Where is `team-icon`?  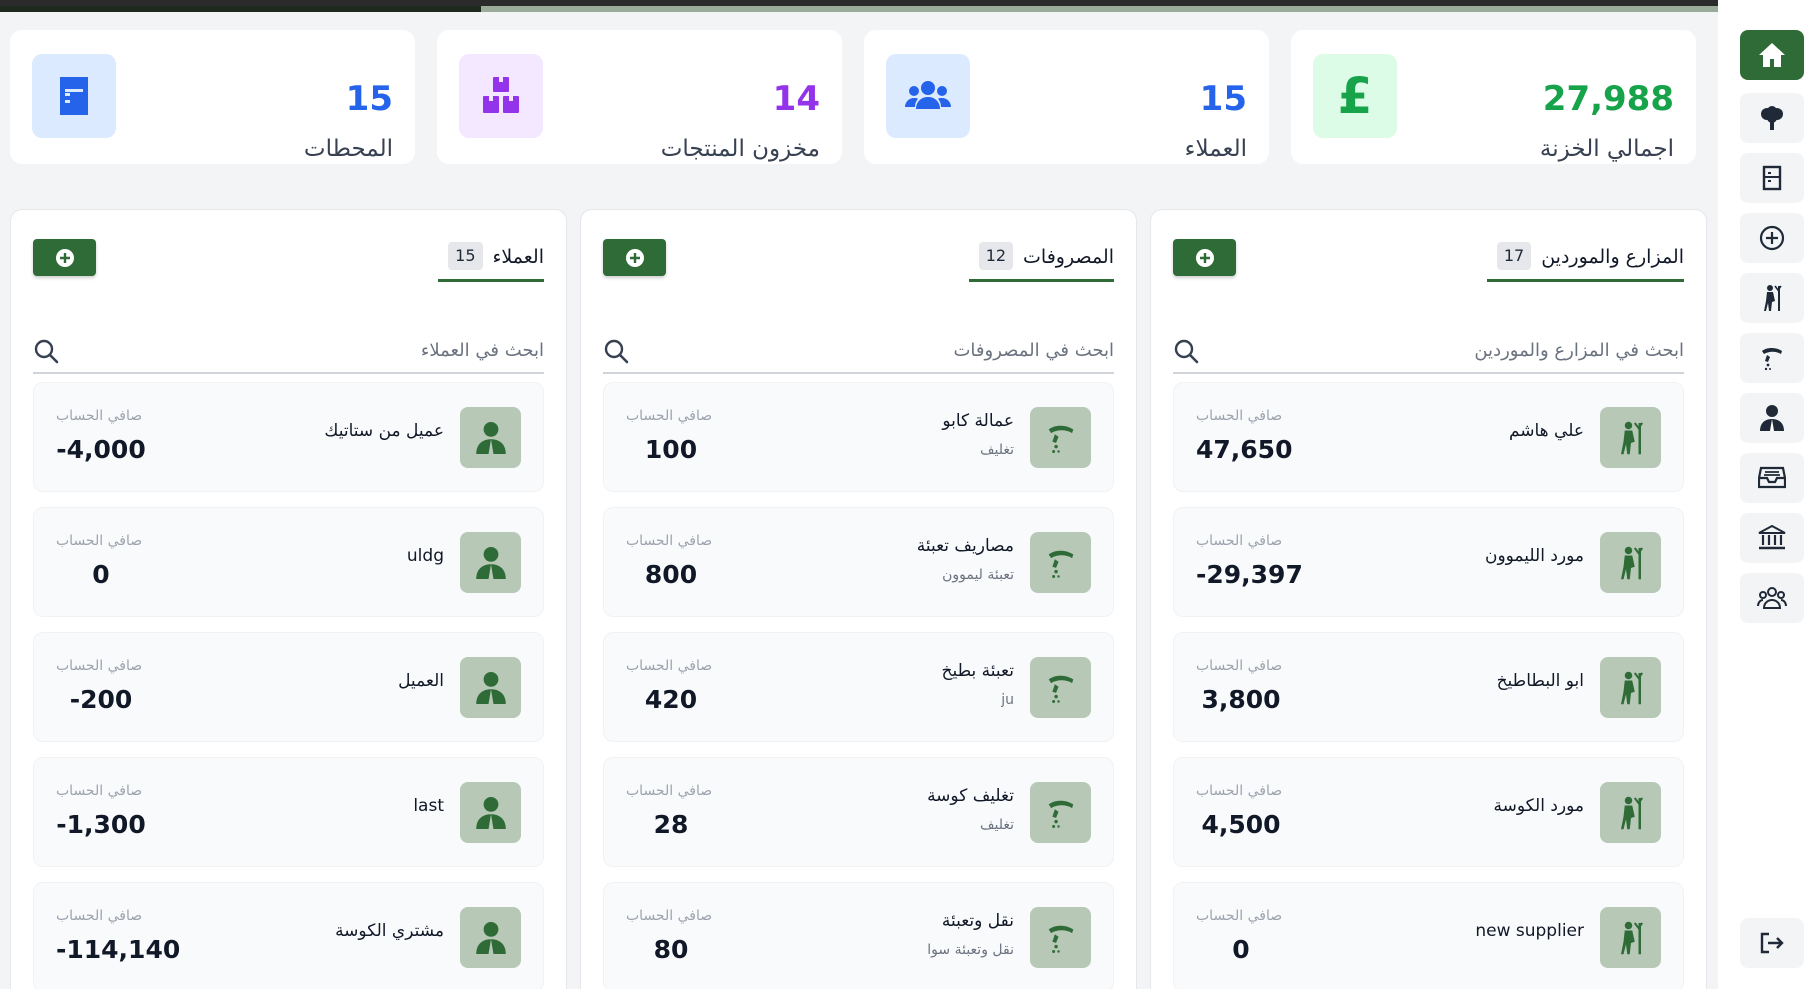 team-icon is located at coordinates (1772, 598).